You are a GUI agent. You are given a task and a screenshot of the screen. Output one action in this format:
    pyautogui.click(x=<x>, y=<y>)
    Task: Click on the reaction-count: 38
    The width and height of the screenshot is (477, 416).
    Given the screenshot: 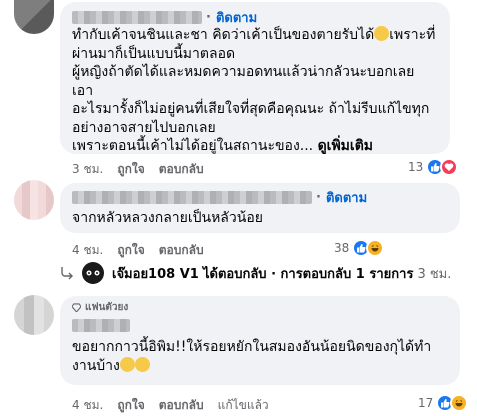 What is the action you would take?
    pyautogui.click(x=342, y=248)
    